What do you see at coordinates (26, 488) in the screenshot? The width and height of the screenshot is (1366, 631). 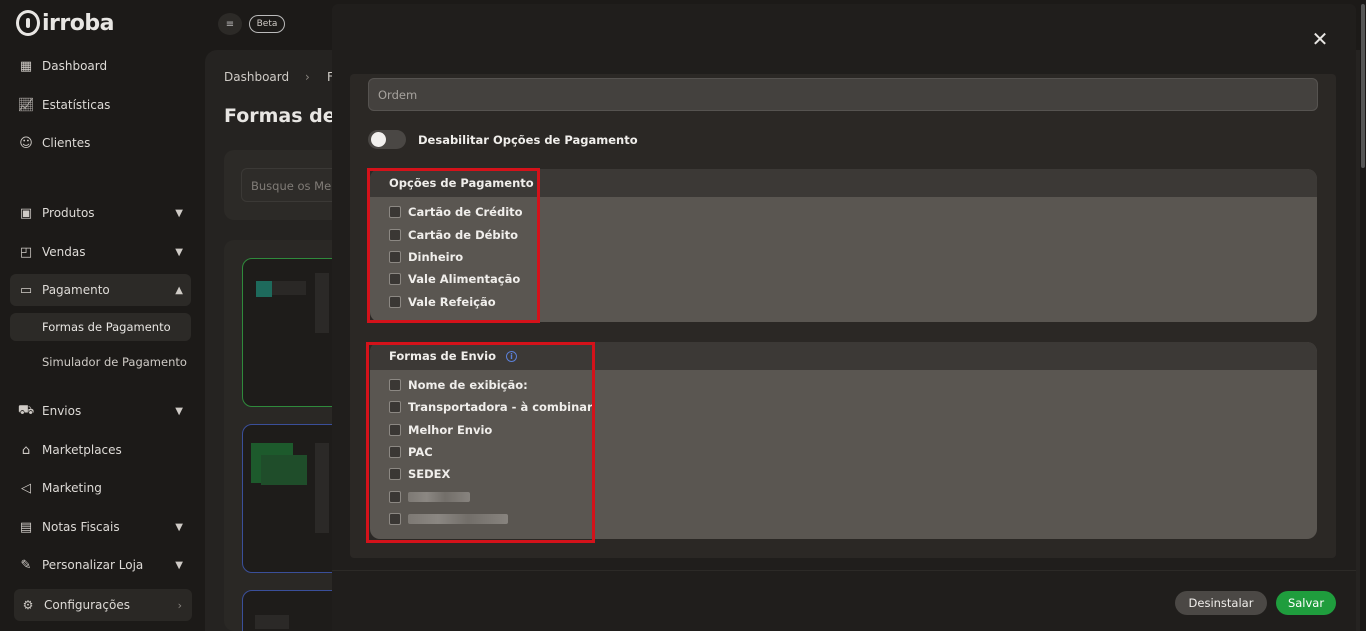 I see `megaphone-icon: ◁` at bounding box center [26, 488].